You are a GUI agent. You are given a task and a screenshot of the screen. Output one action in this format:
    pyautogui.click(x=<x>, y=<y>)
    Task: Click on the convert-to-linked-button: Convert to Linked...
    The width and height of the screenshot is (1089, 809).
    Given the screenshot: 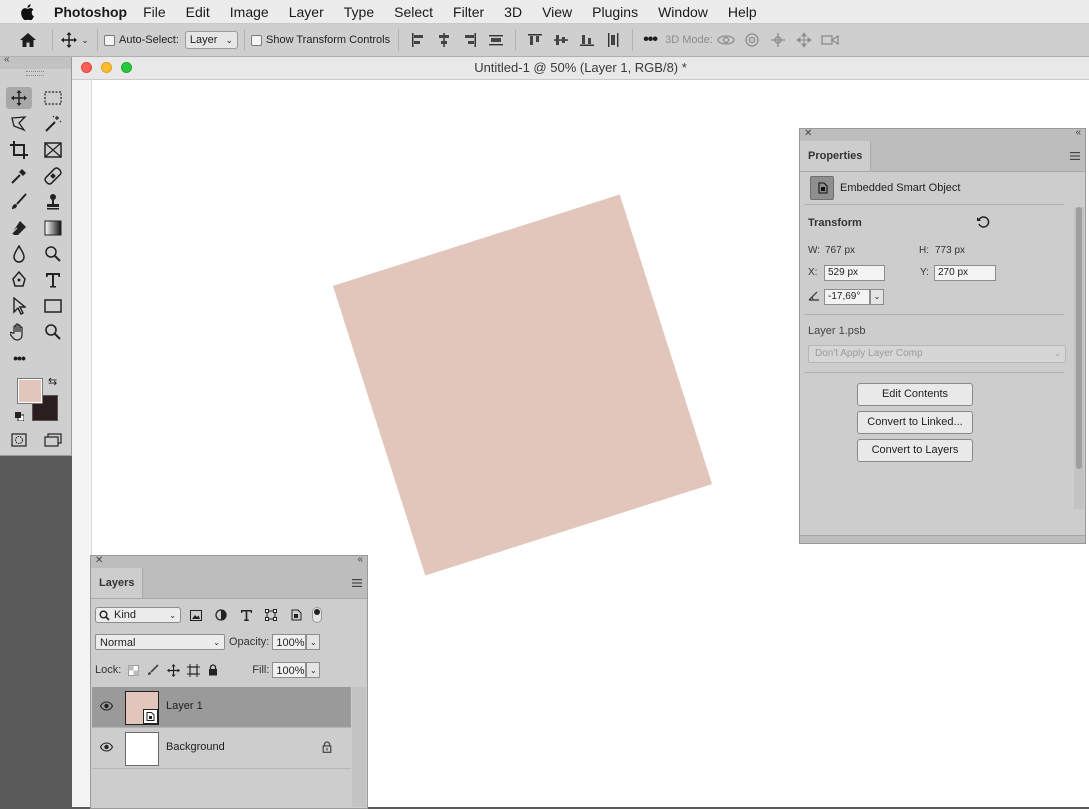 What is the action you would take?
    pyautogui.click(x=915, y=422)
    